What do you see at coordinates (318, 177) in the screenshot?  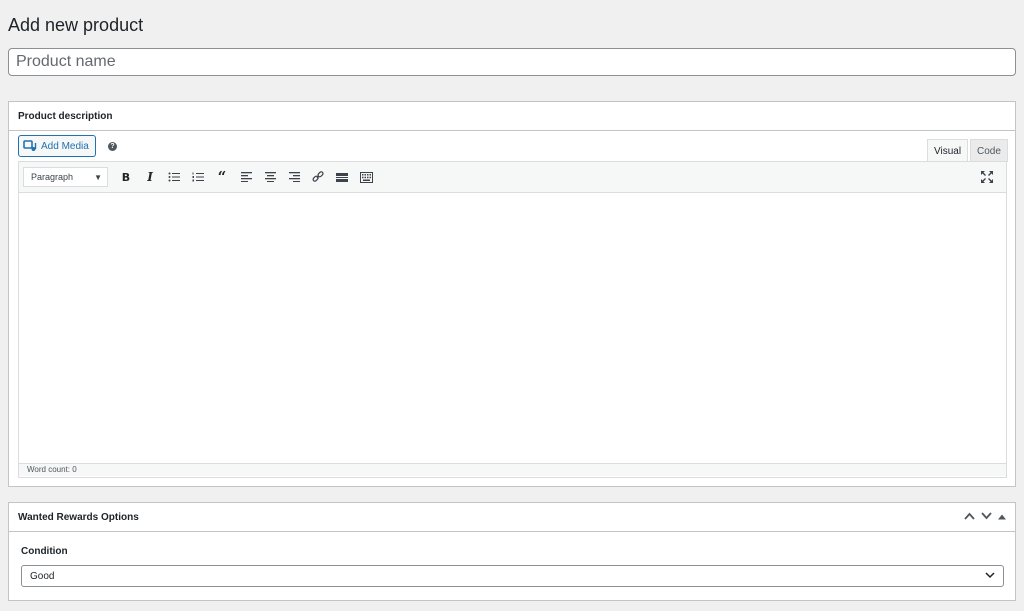 I see `link-icon` at bounding box center [318, 177].